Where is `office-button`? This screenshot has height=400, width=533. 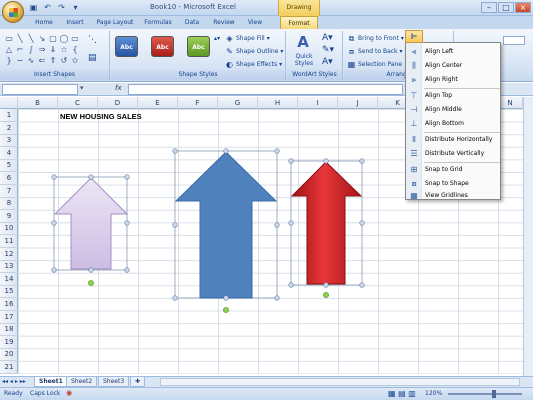 office-button is located at coordinates (13, 12).